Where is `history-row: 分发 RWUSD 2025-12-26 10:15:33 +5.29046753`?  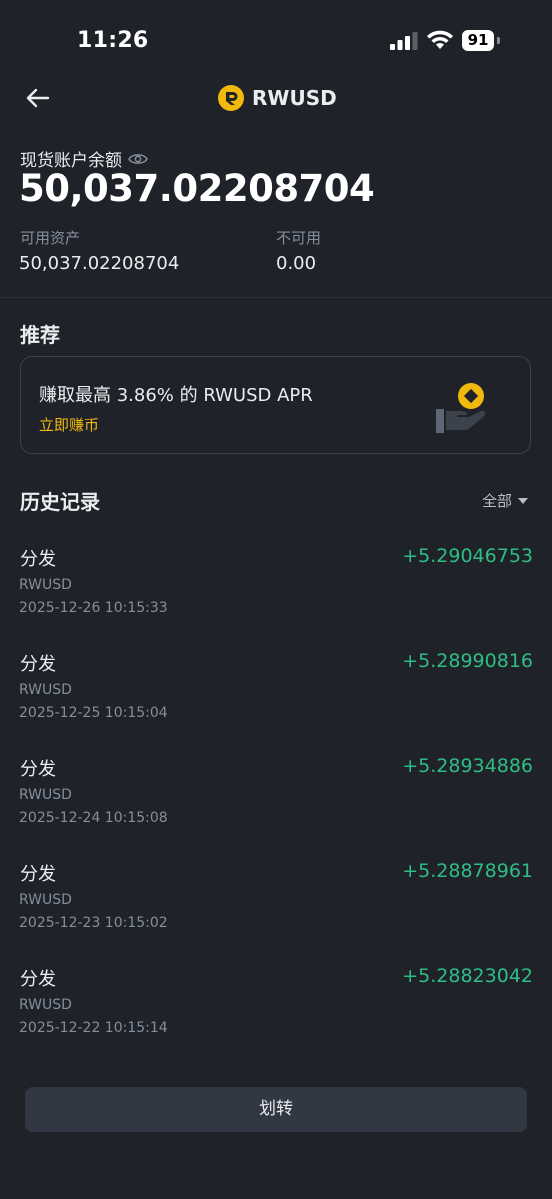 history-row: 分发 RWUSD 2025-12-26 10:15:33 +5.29046753 is located at coordinates (276, 595).